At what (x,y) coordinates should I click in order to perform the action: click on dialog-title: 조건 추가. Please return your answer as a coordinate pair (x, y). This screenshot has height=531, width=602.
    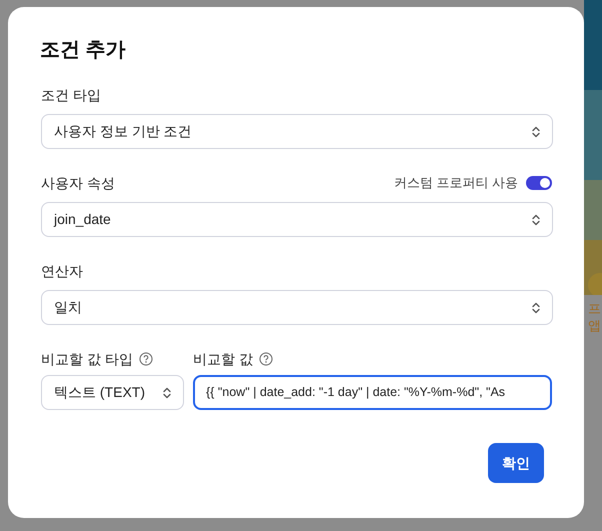
    Looking at the image, I should click on (83, 50).